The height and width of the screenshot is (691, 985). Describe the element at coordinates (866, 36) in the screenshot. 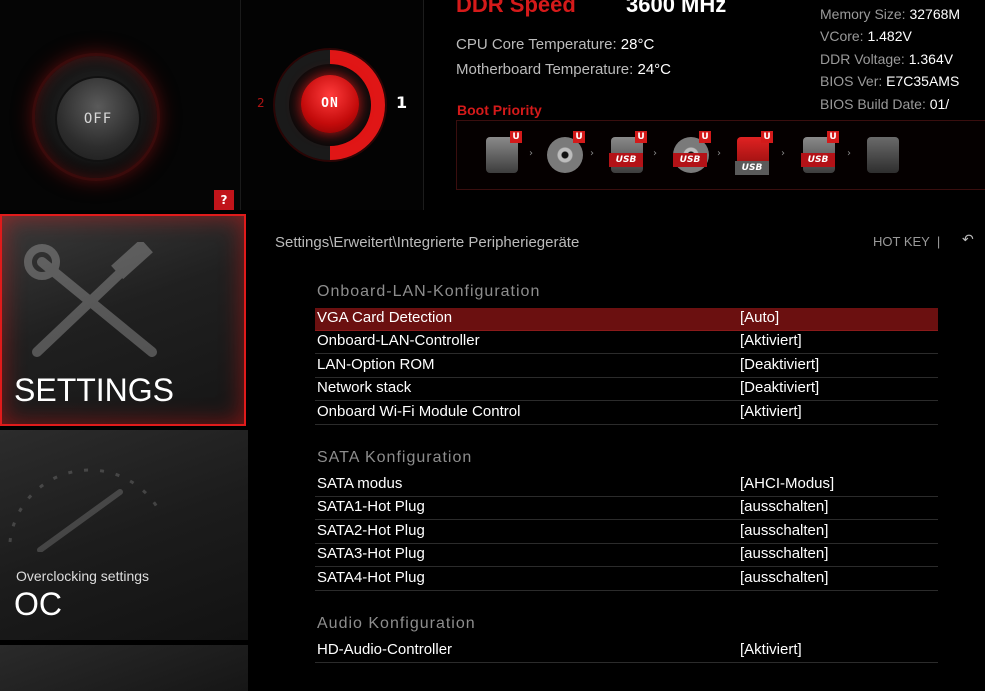

I see `vcore: VCore: 1.482V` at that location.